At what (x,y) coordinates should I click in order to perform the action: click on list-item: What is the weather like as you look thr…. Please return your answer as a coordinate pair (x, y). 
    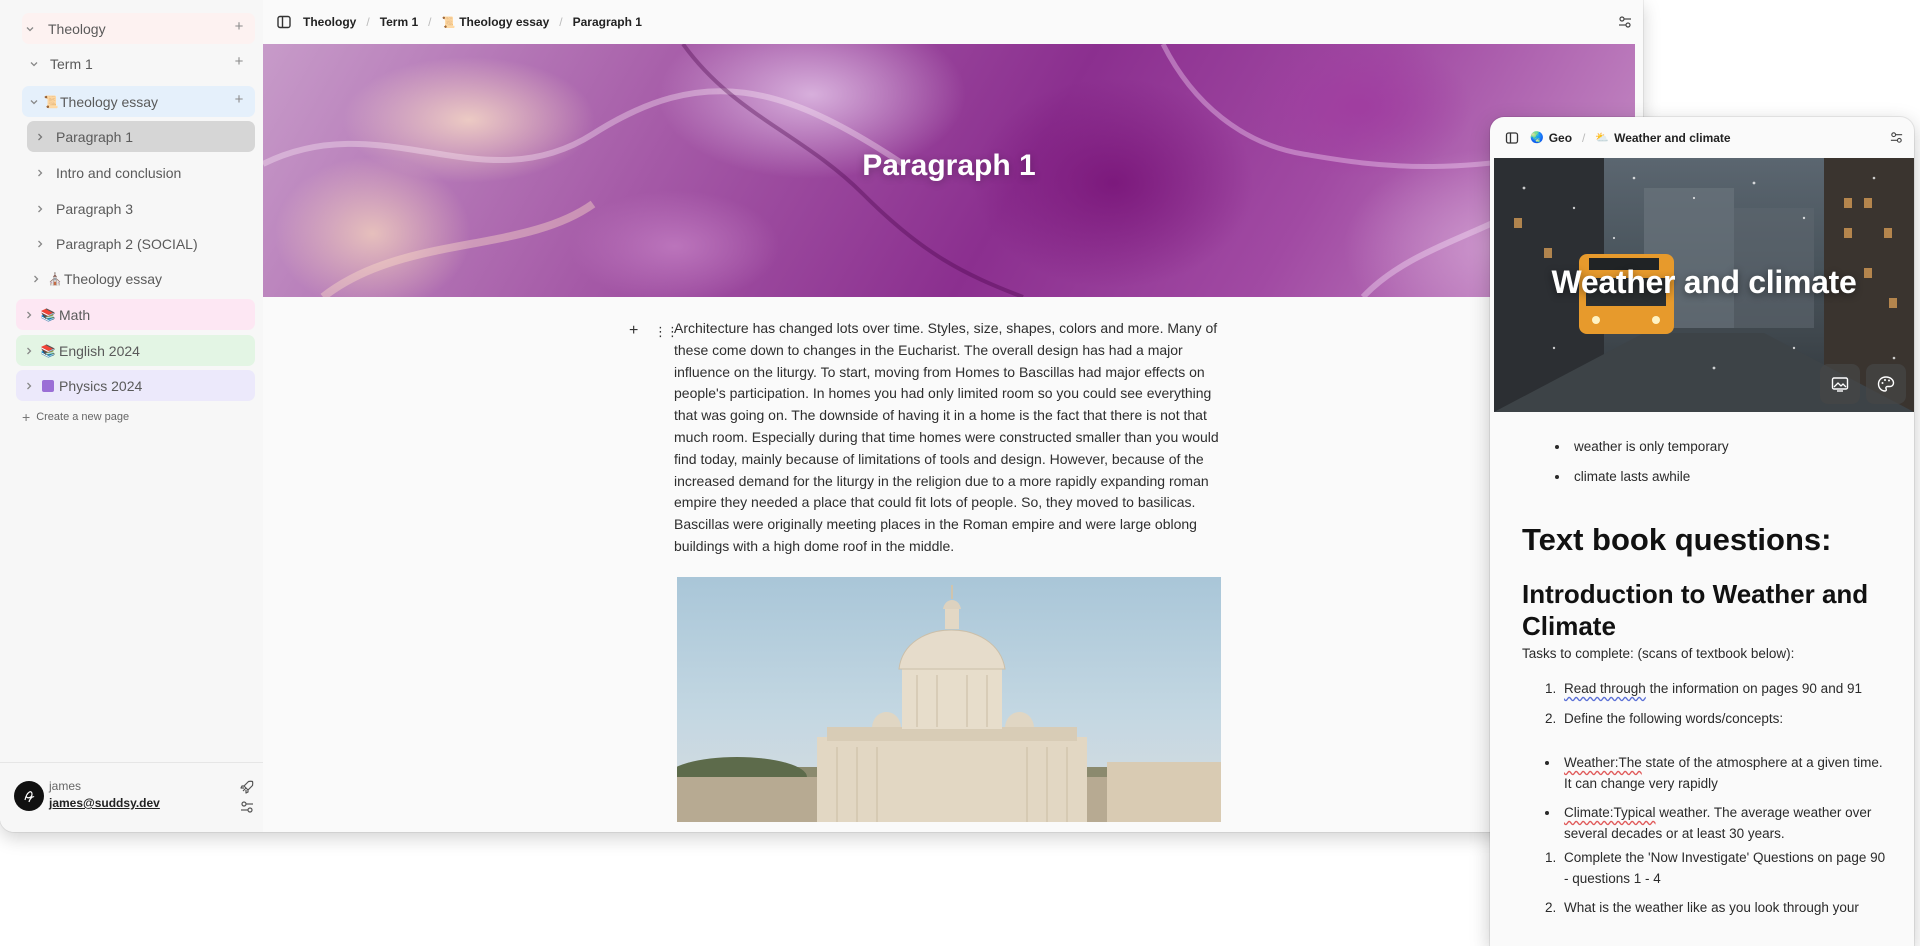
    Looking at the image, I should click on (1725, 907).